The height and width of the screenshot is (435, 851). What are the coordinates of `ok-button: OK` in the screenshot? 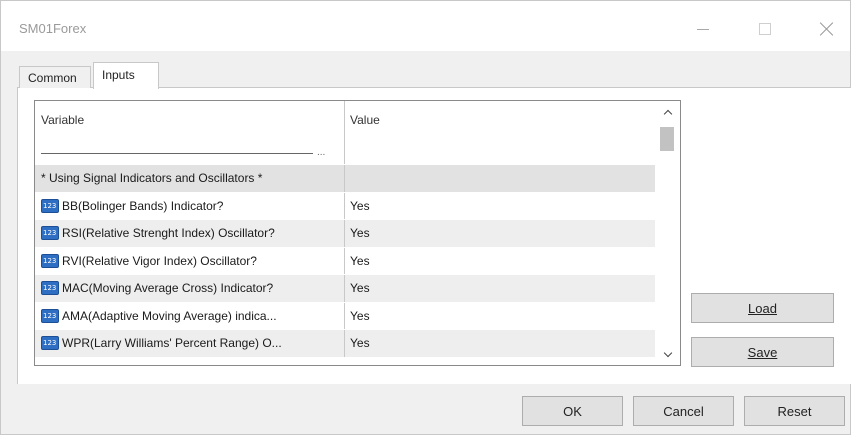 It's located at (572, 411).